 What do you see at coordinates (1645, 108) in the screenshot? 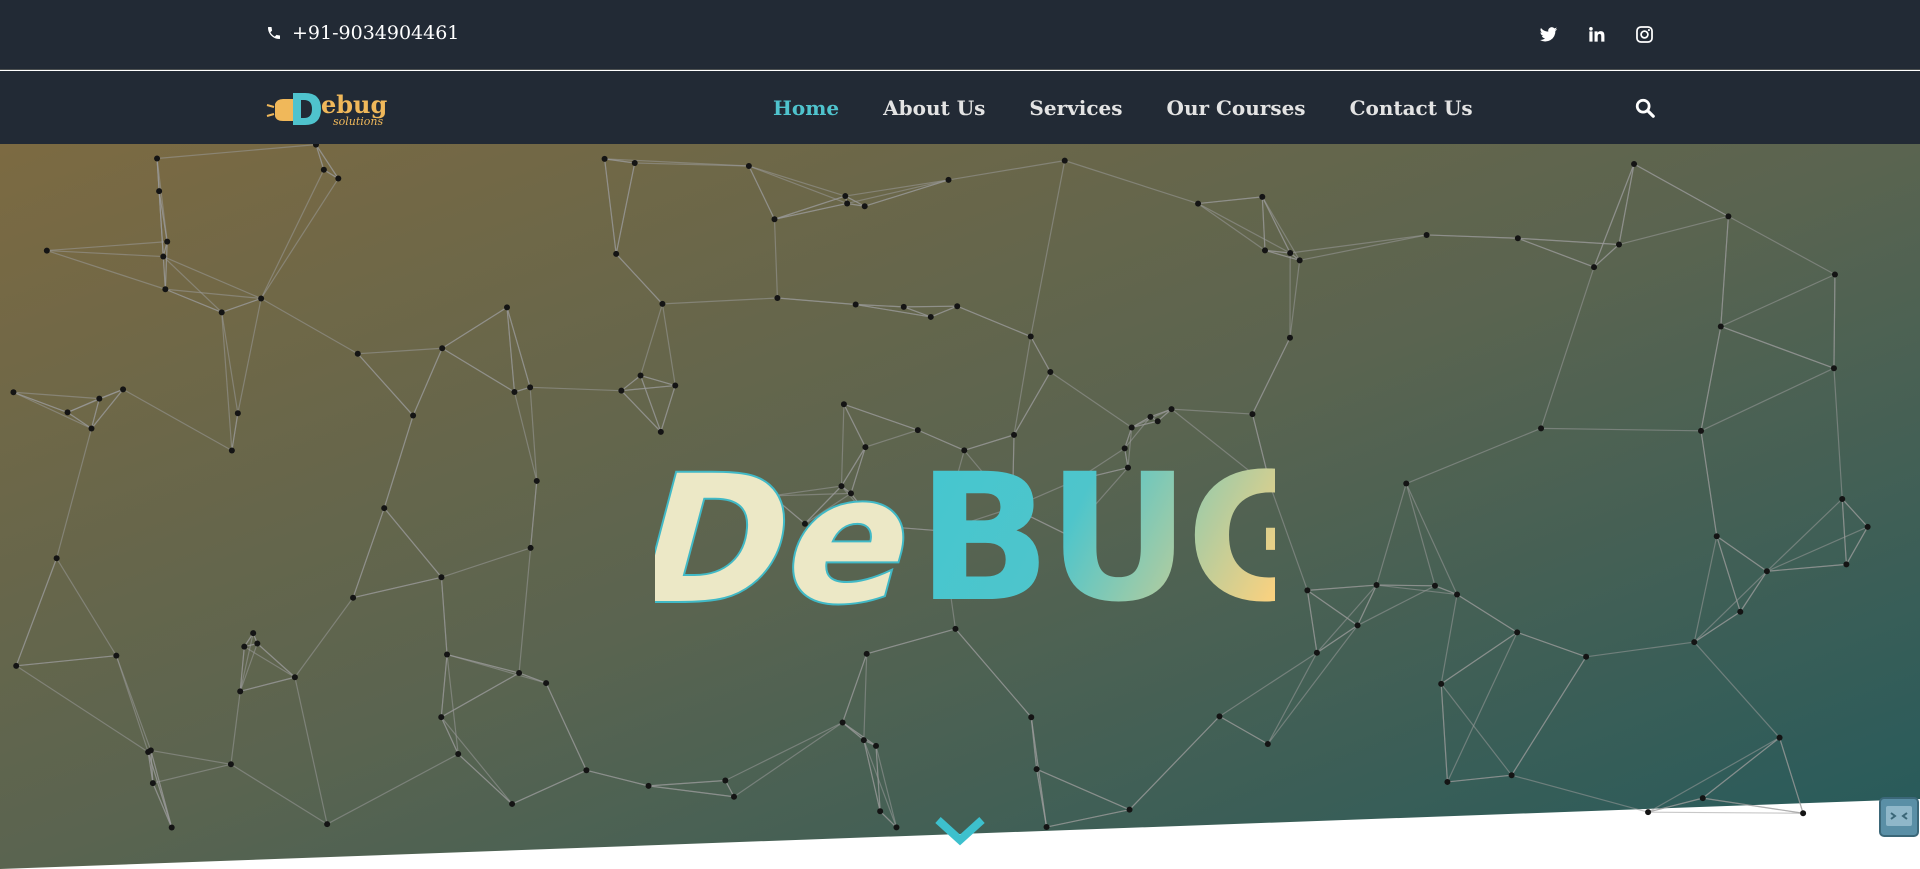
I see `search-icon` at bounding box center [1645, 108].